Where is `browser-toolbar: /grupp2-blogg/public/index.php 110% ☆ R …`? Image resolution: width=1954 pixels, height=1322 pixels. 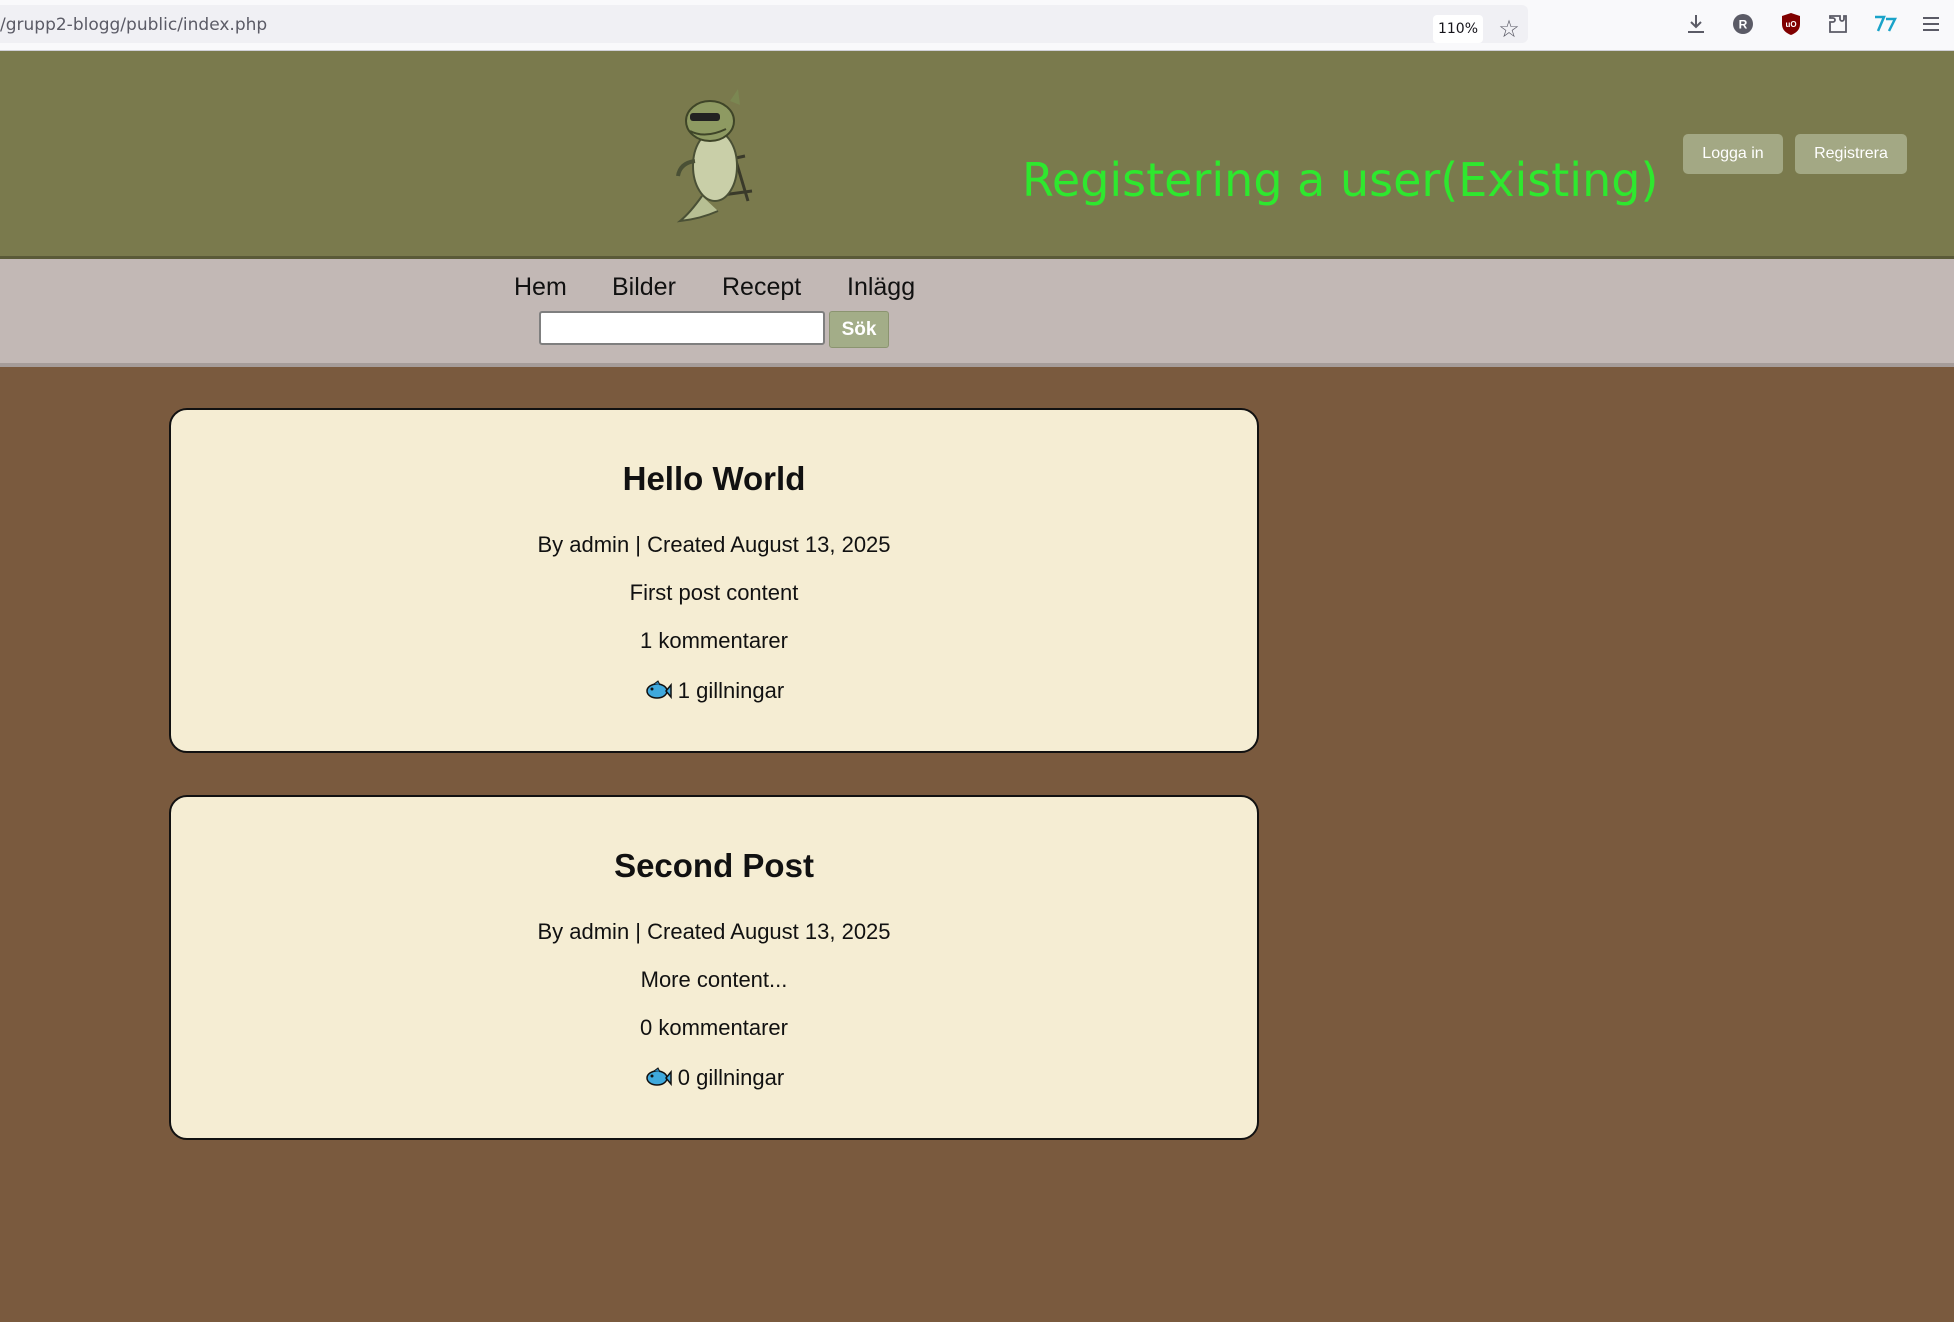
browser-toolbar: /grupp2-blogg/public/index.php 110% ☆ R … is located at coordinates (977, 25).